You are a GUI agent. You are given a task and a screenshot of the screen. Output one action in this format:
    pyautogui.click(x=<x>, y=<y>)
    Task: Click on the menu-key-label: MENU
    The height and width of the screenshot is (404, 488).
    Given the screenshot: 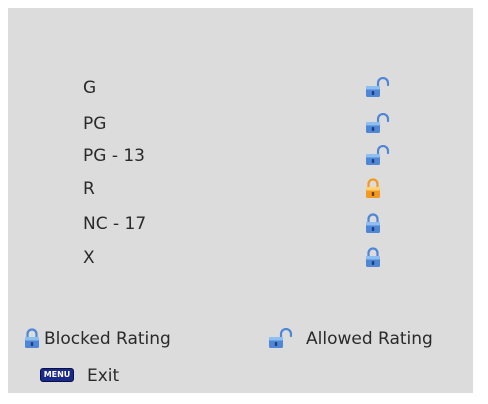 What is the action you would take?
    pyautogui.click(x=57, y=374)
    